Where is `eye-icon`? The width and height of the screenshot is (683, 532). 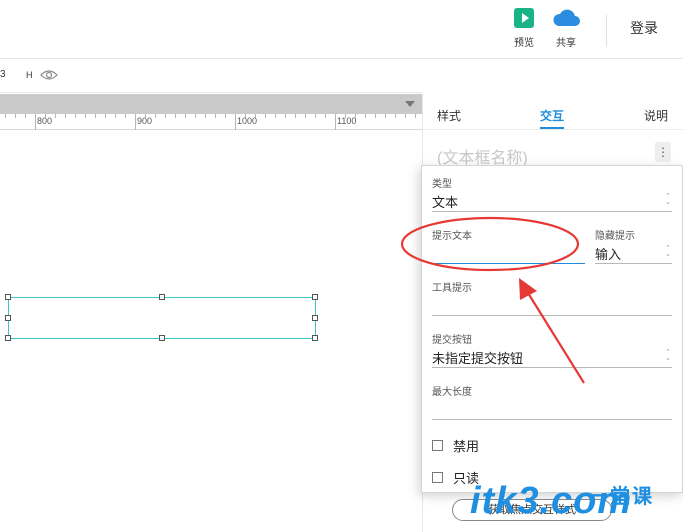
eye-icon is located at coordinates (49, 75).